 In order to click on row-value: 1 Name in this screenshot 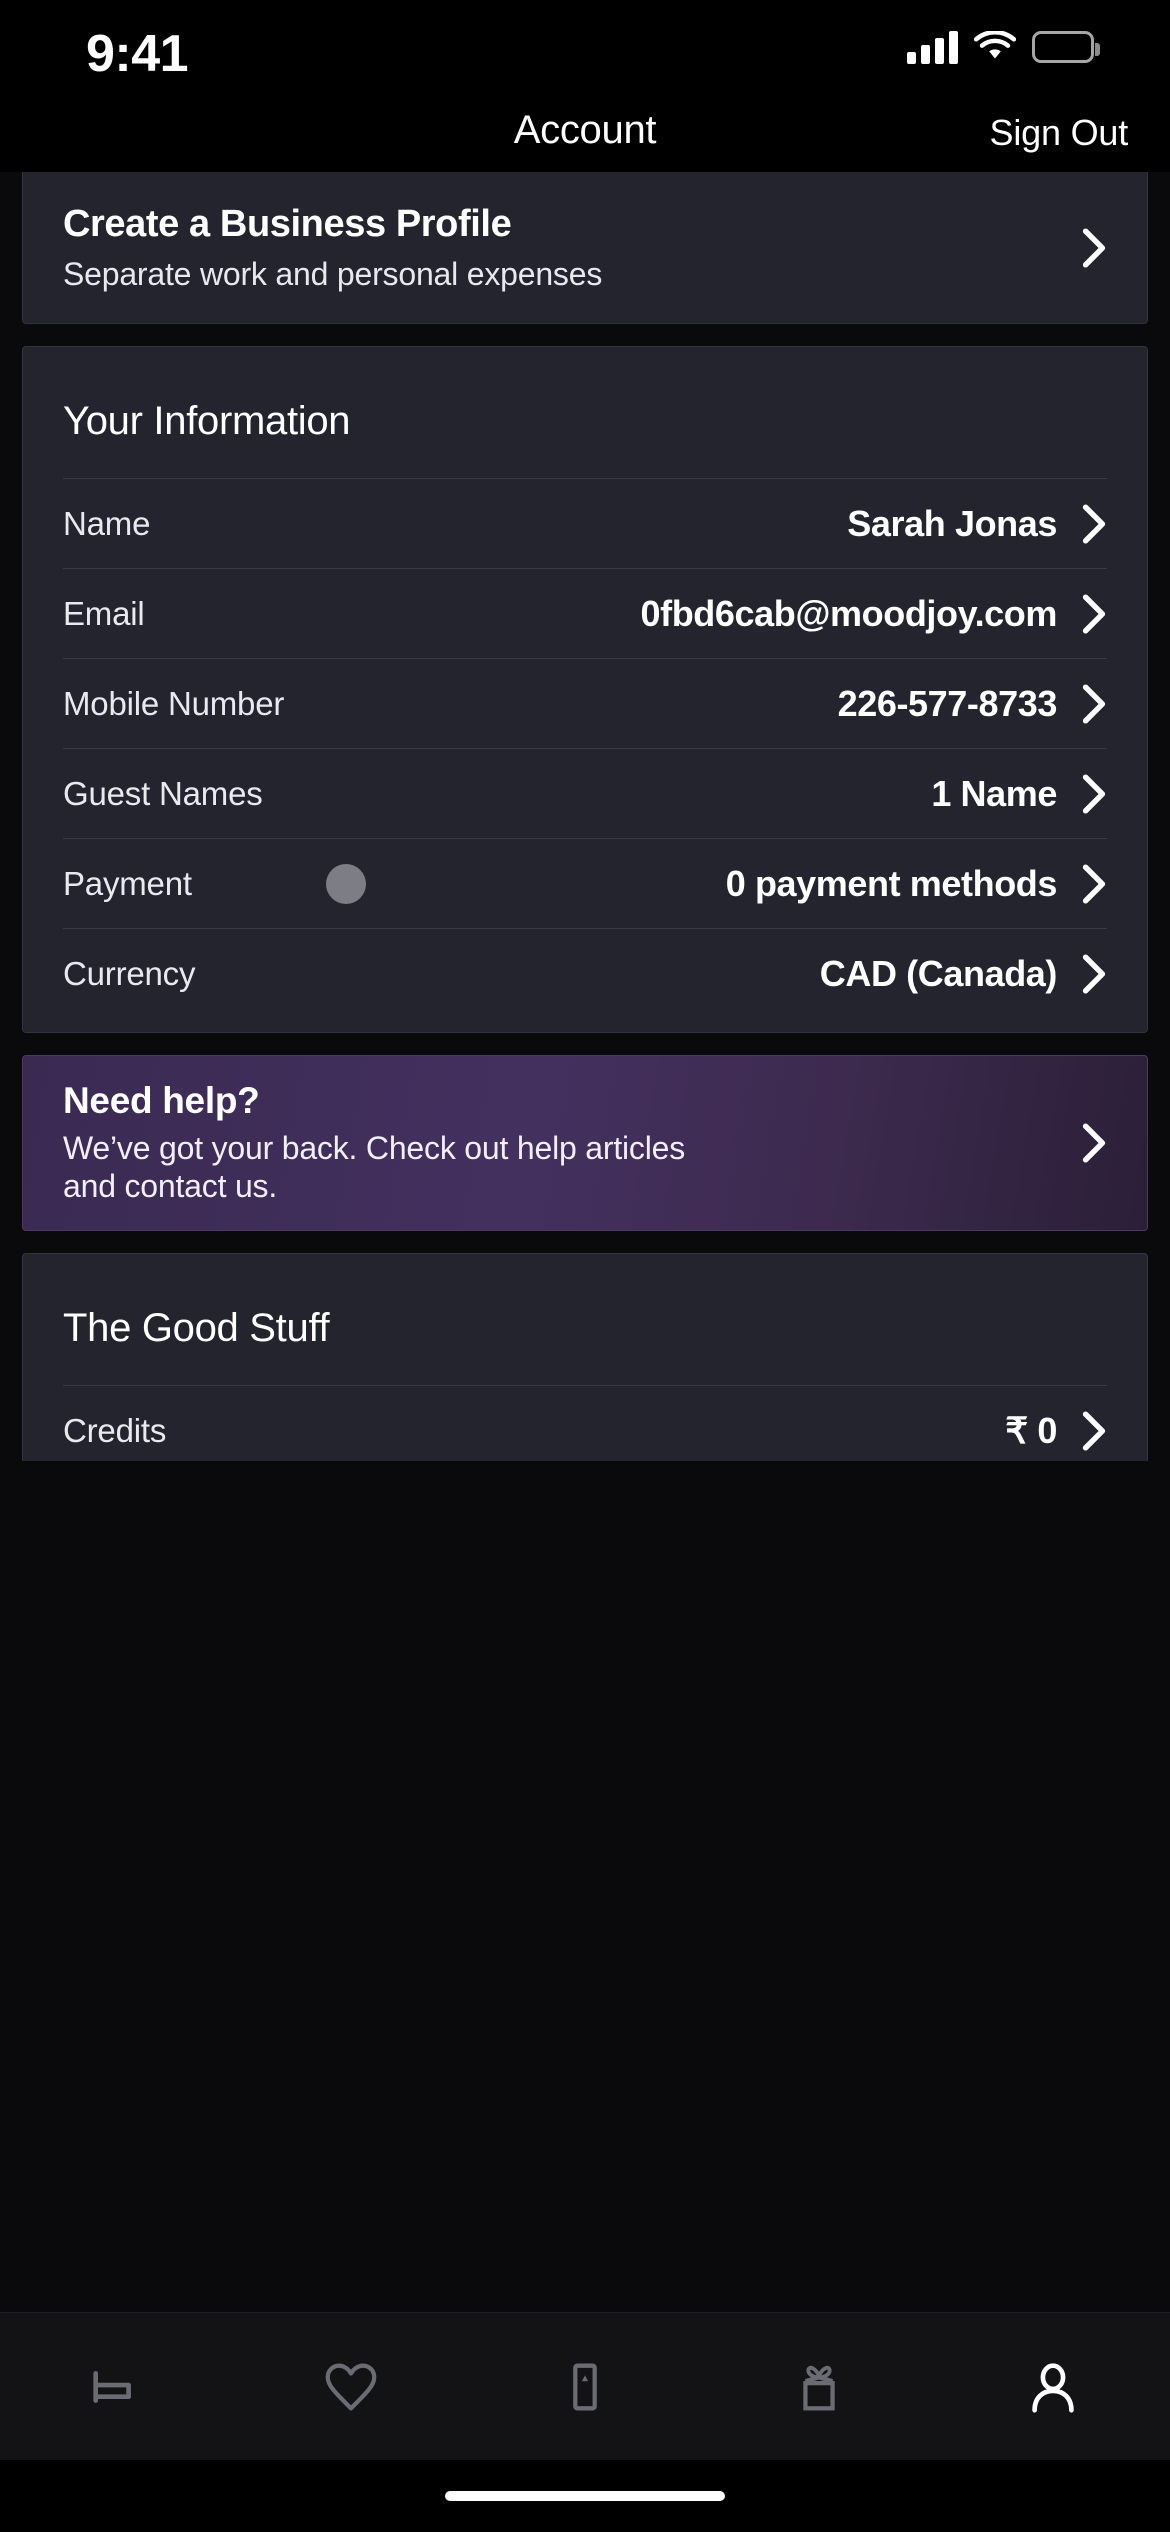, I will do `click(994, 793)`.